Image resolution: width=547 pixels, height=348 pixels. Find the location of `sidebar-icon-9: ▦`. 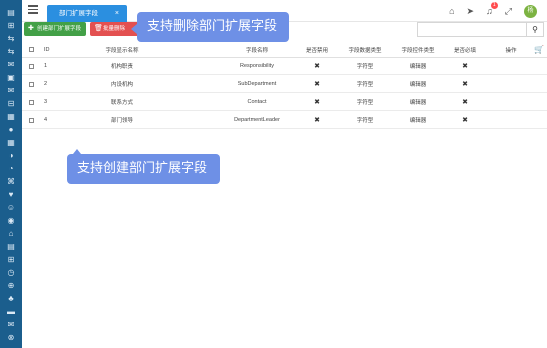

sidebar-icon-9: ▦ is located at coordinates (11, 117).